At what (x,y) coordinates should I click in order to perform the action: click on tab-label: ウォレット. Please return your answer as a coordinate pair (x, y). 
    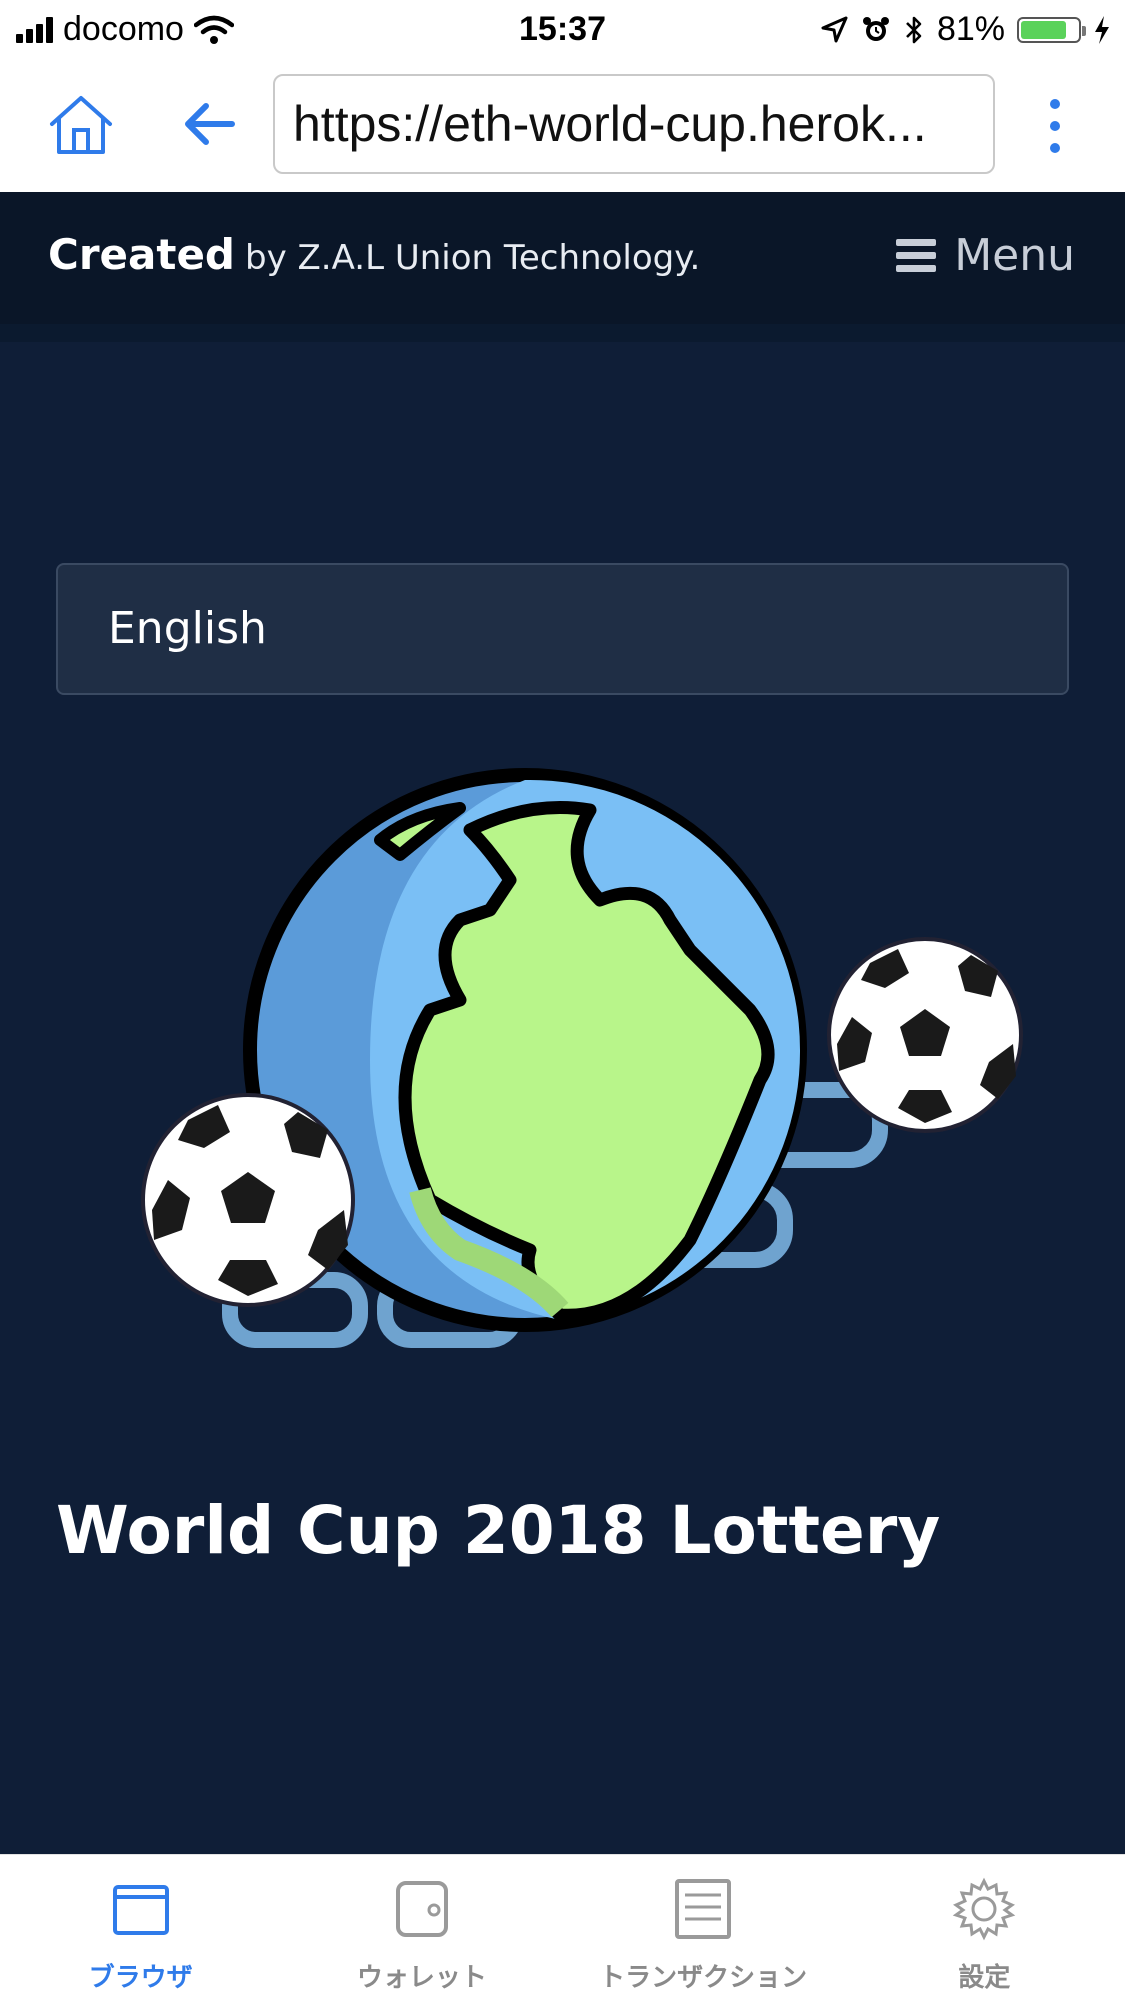
    Looking at the image, I should click on (421, 1978).